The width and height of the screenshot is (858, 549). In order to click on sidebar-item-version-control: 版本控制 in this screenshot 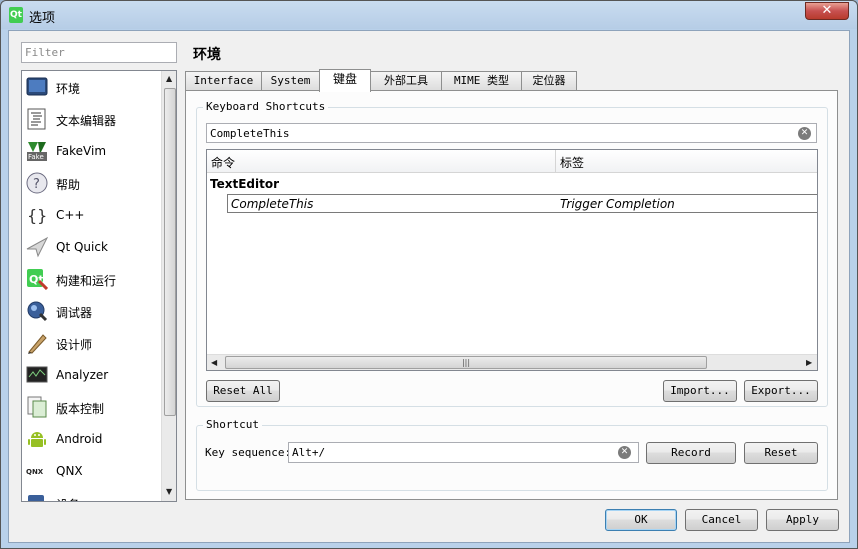, I will do `click(91, 408)`.